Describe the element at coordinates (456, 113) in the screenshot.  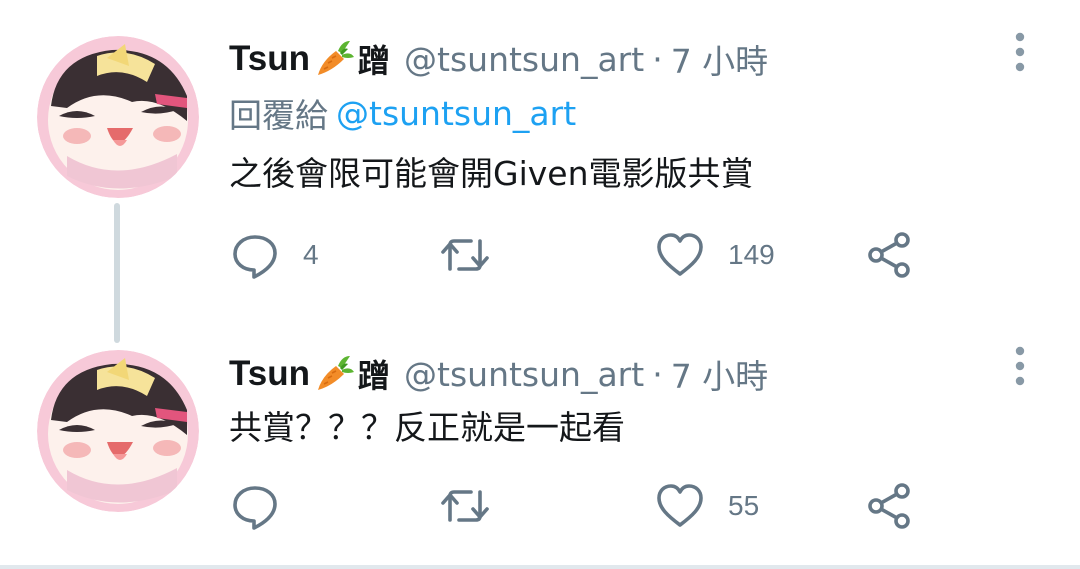
I see `reply-mention-link: @tsuntsun_art` at that location.